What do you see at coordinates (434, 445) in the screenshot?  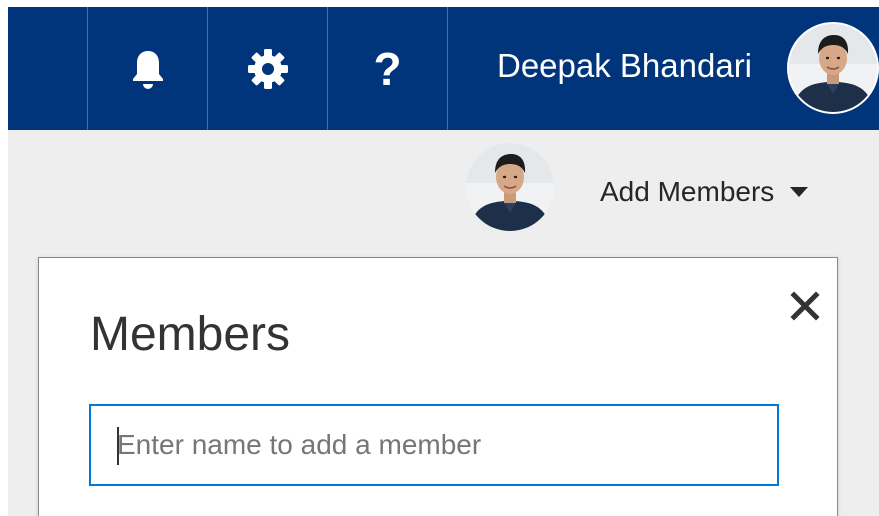 I see `add-member-input` at bounding box center [434, 445].